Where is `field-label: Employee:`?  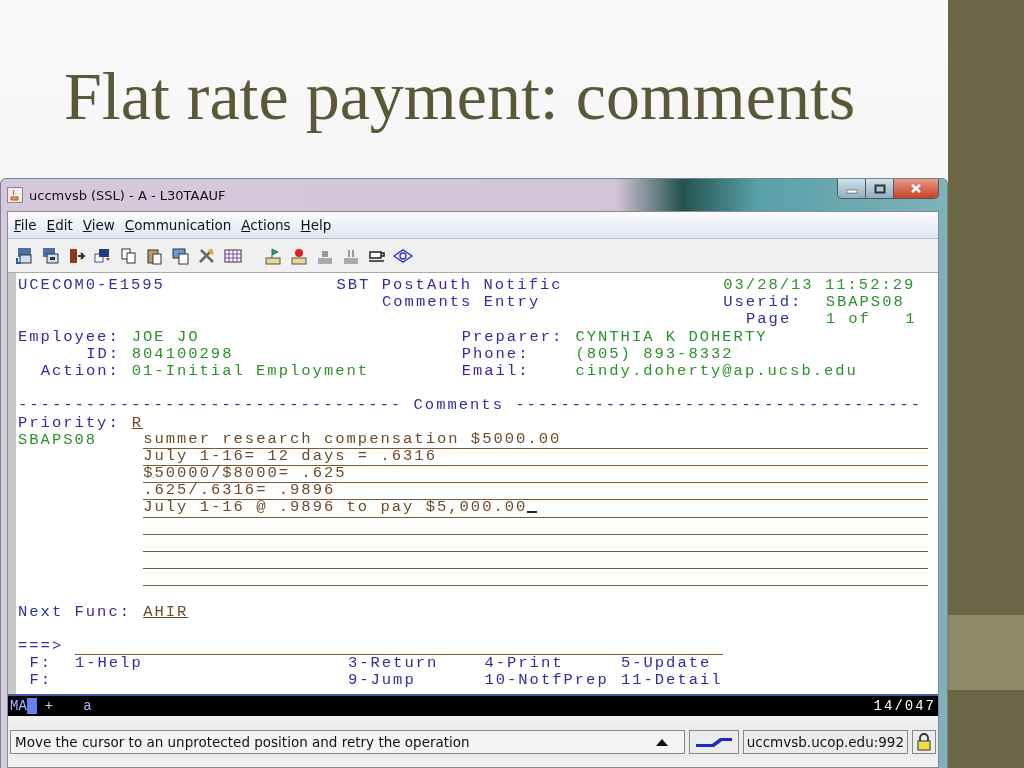 field-label: Employee: is located at coordinates (69, 337).